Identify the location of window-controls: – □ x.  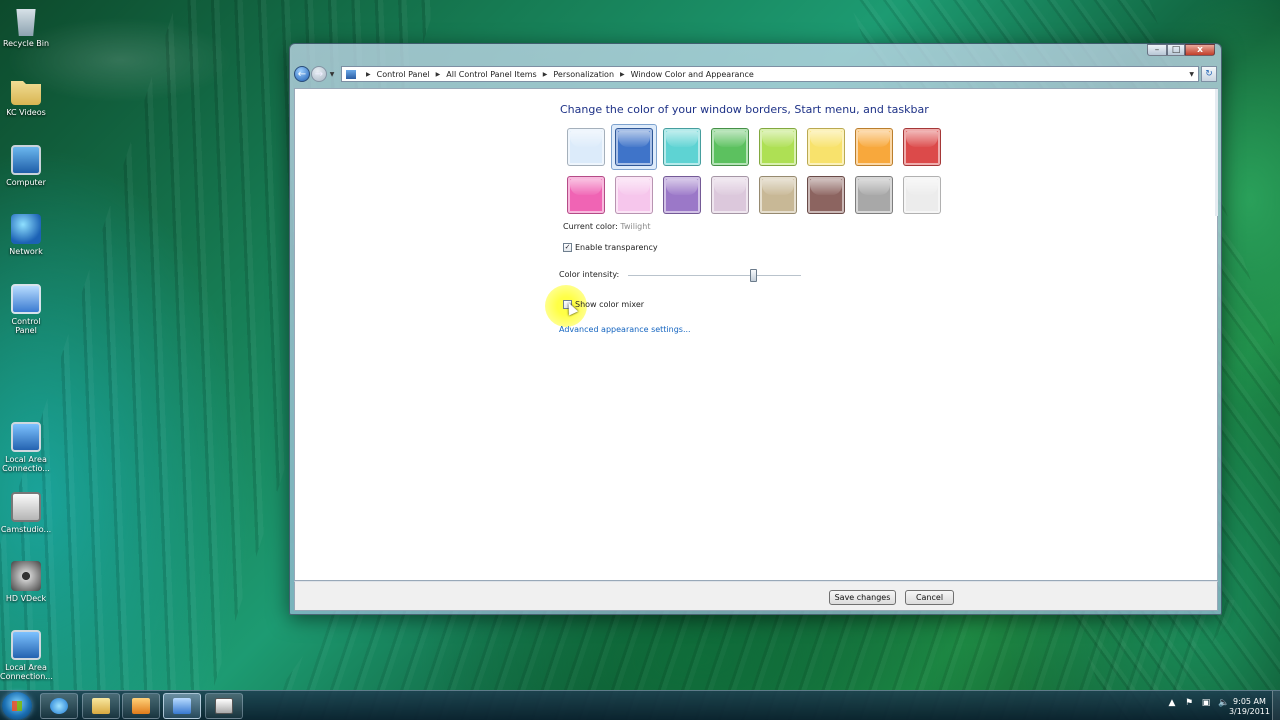
(1181, 50).